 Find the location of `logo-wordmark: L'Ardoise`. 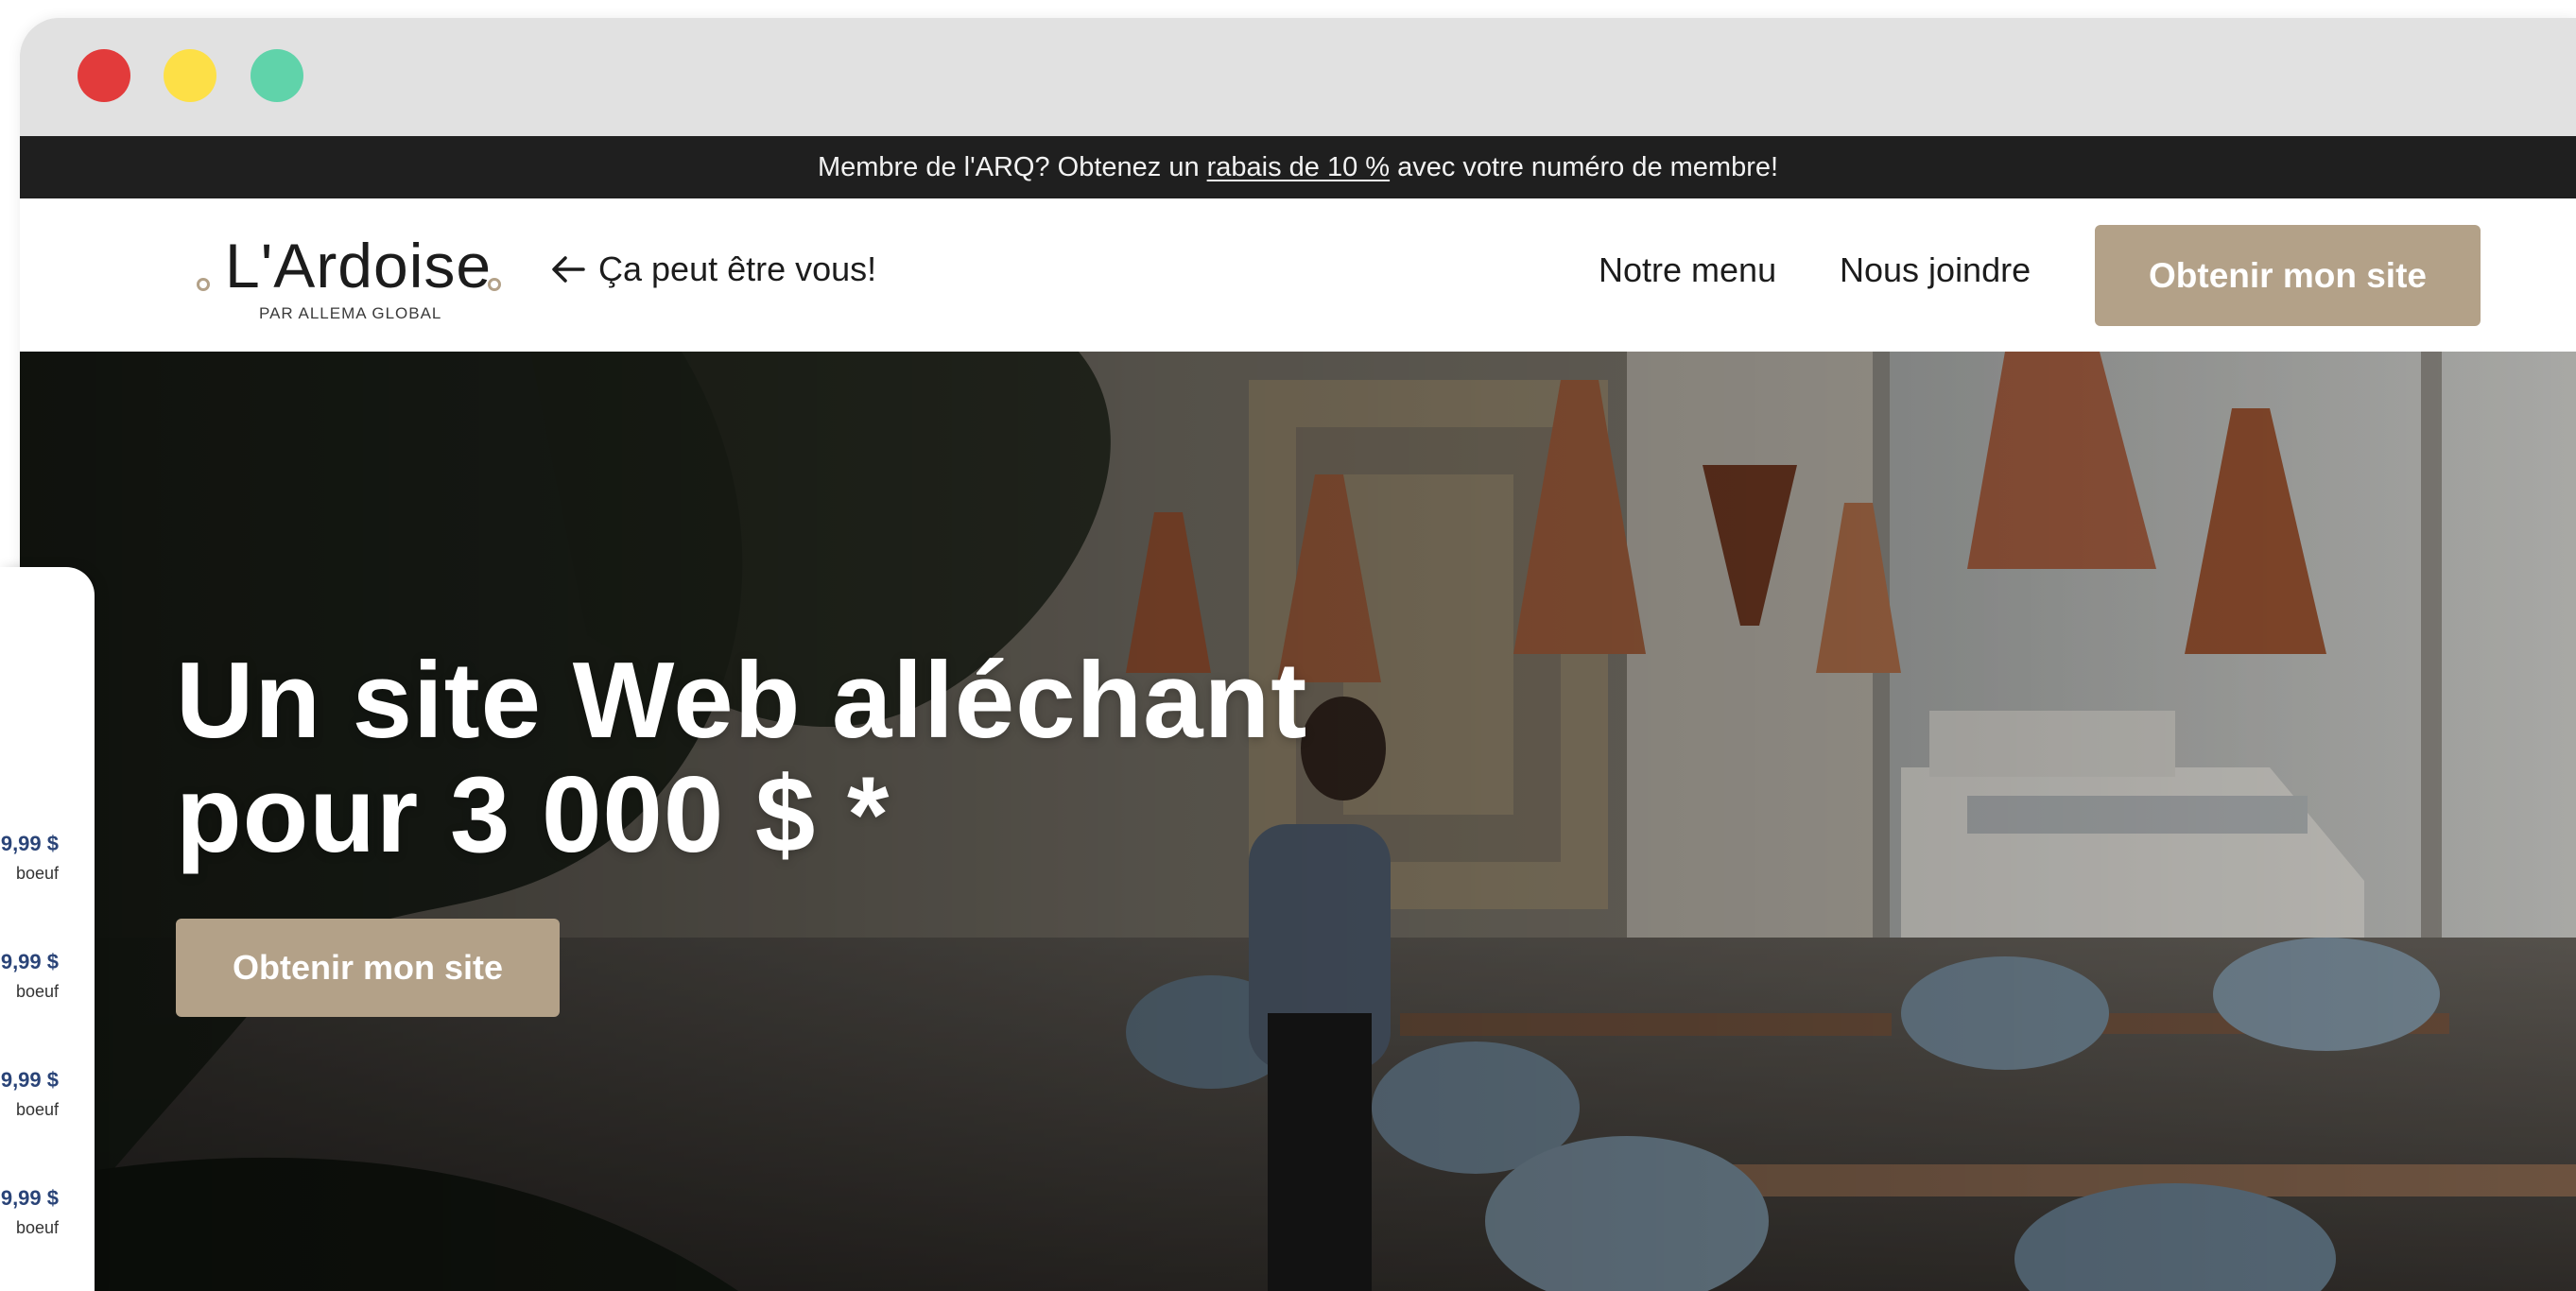

logo-wordmark: L'Ardoise is located at coordinates (359, 266).